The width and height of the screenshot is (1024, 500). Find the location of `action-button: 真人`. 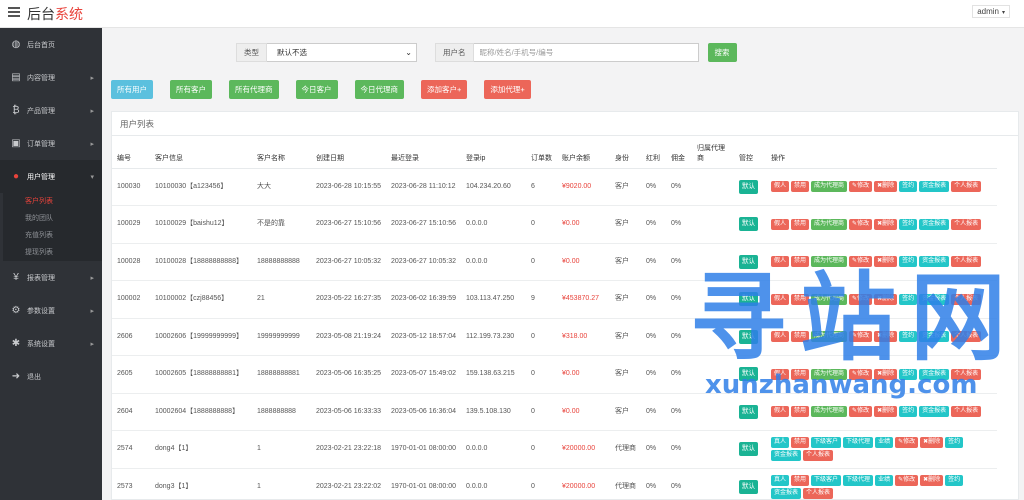

action-button: 真人 is located at coordinates (780, 480).